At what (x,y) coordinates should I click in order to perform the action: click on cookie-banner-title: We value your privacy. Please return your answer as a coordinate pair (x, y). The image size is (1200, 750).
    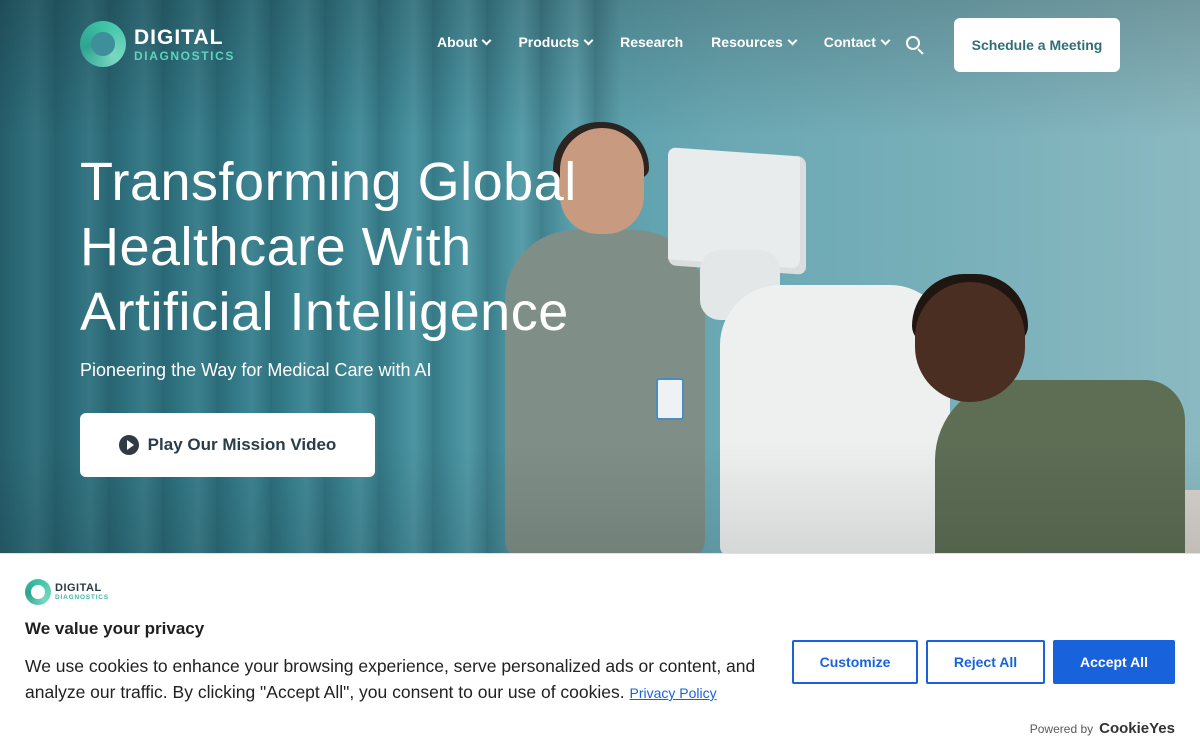
    Looking at the image, I should click on (115, 628).